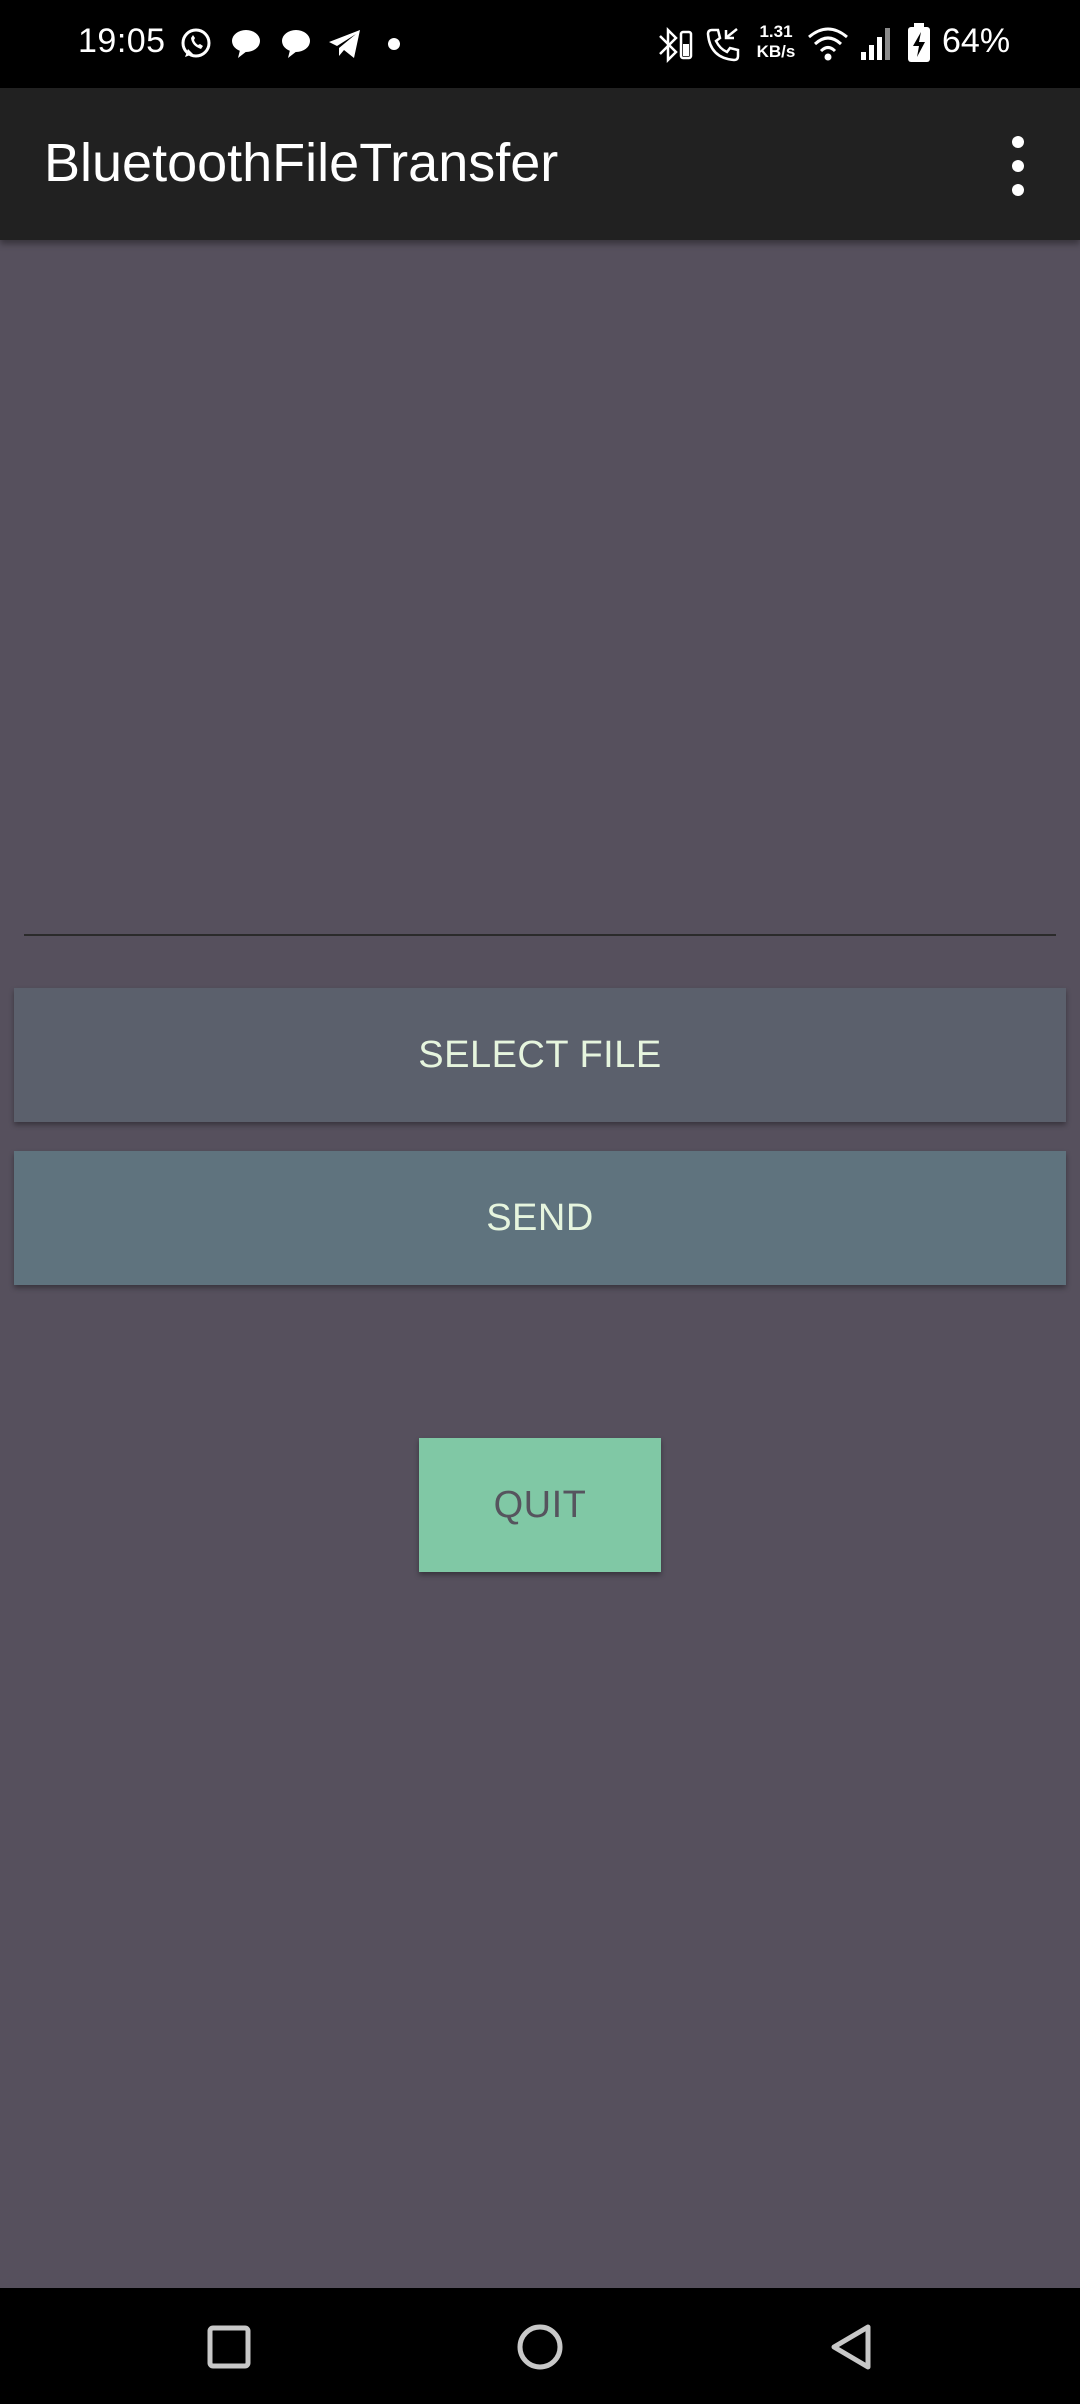 The width and height of the screenshot is (1080, 2404). What do you see at coordinates (344, 44) in the screenshot?
I see `telegram-icon` at bounding box center [344, 44].